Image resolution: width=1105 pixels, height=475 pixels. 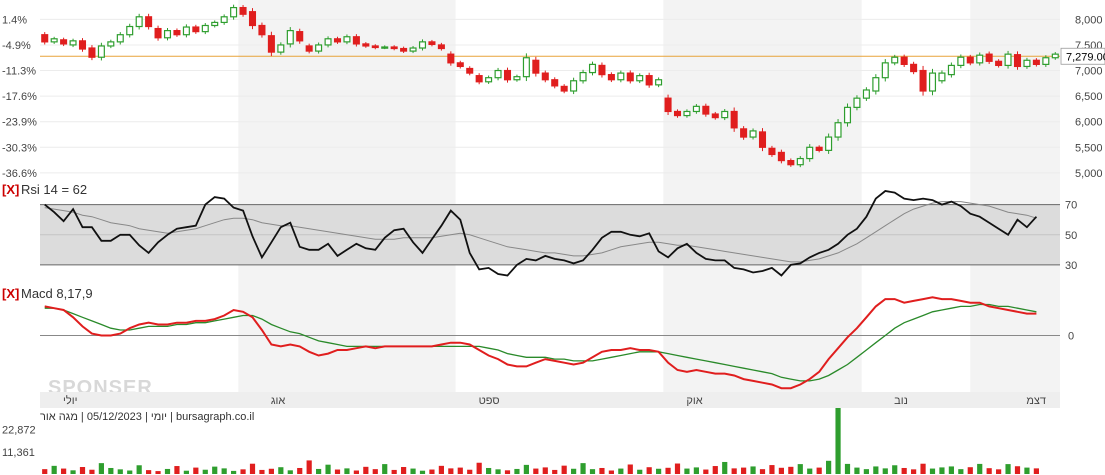 What do you see at coordinates (19, 97) in the screenshot?
I see `percent-tick-label: -17.6%` at bounding box center [19, 97].